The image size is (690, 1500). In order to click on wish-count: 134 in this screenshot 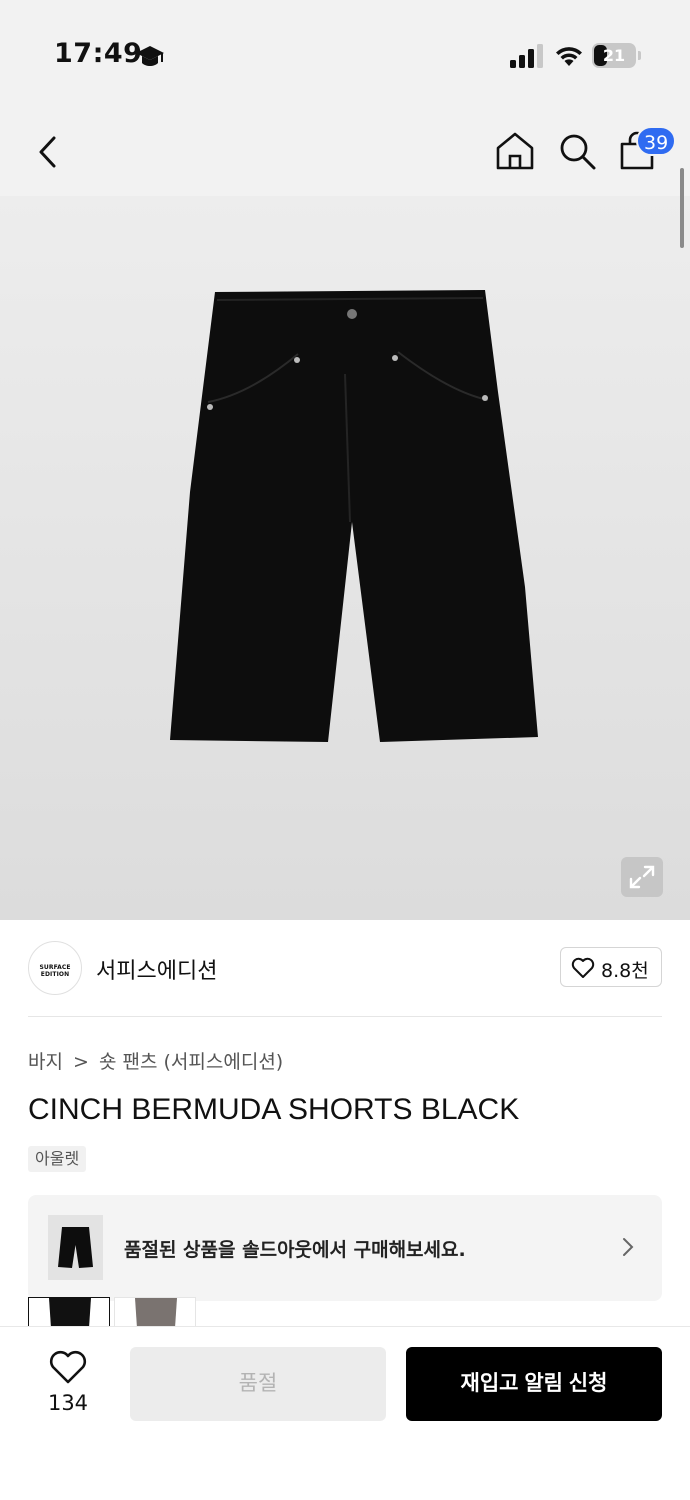, I will do `click(68, 1403)`.